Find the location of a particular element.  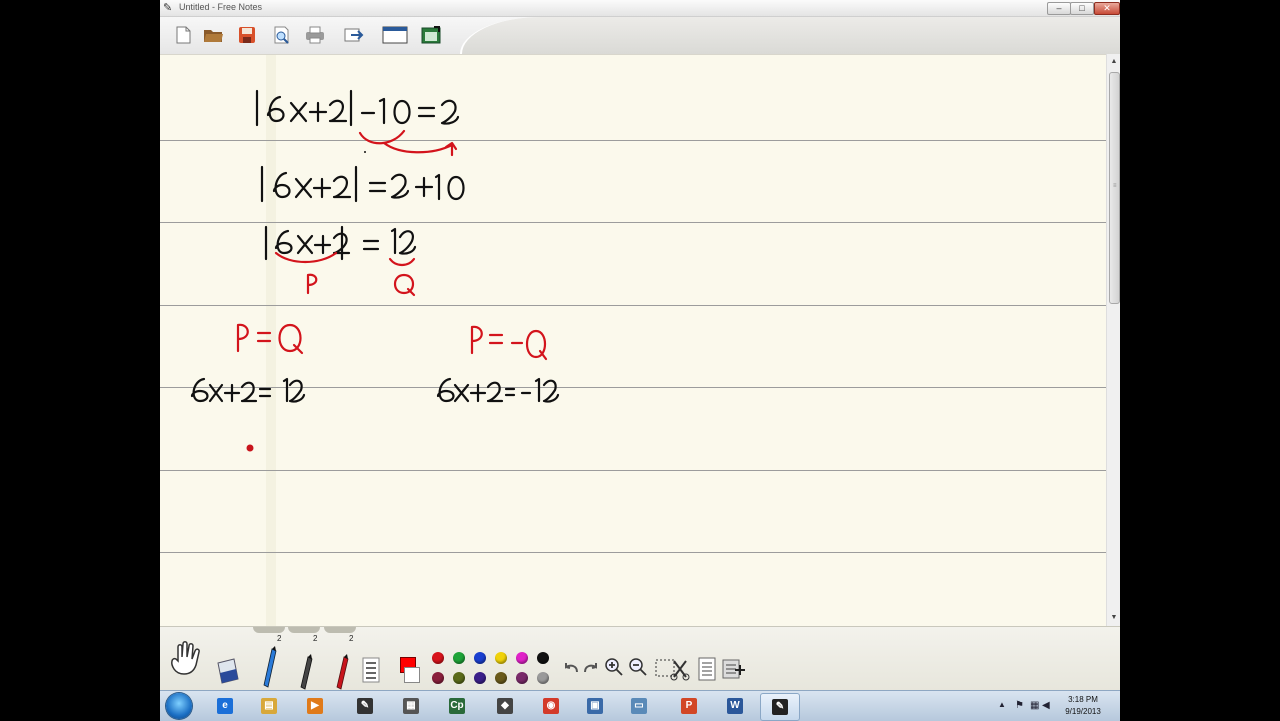

taskbar-app: ▣ is located at coordinates (595, 706).